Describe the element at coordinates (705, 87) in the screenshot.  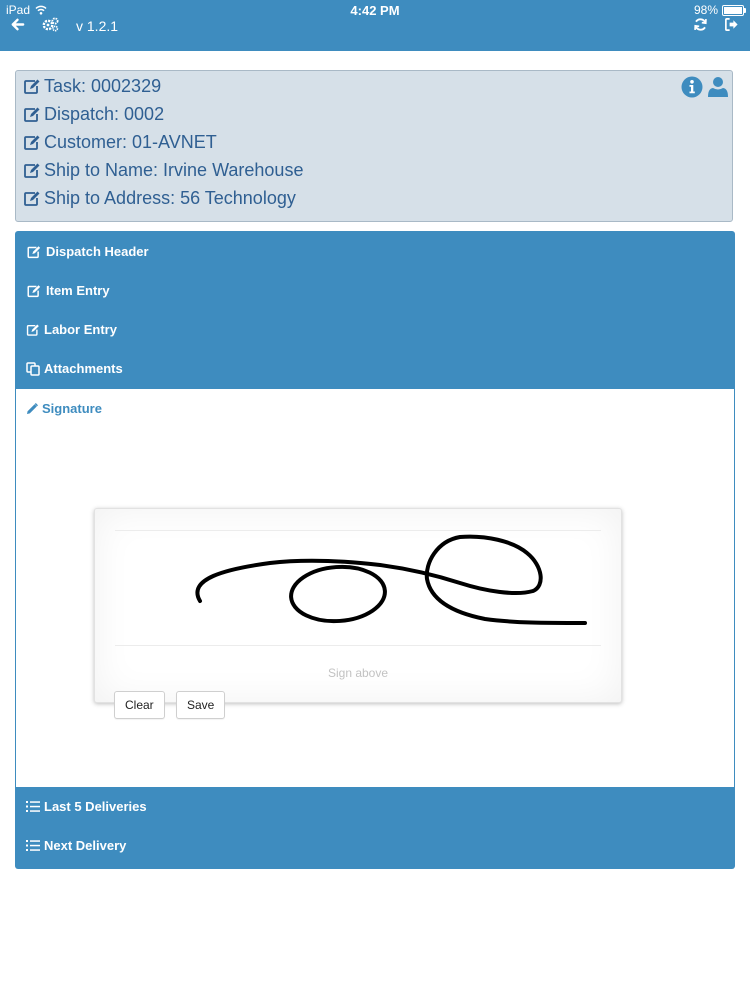
I see `card-actions` at that location.